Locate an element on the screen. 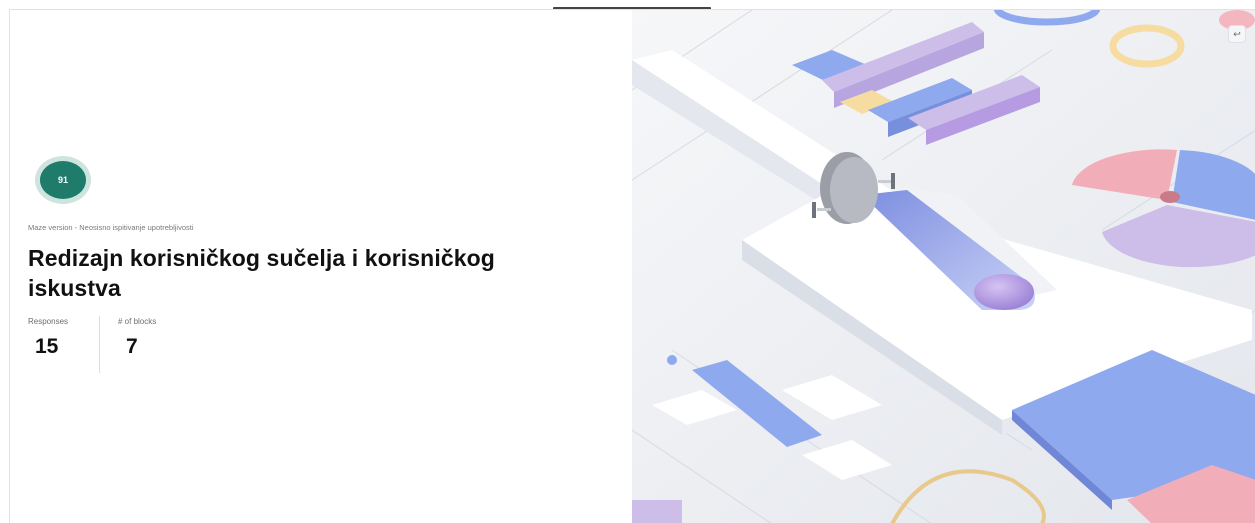 The width and height of the screenshot is (1255, 523). stat-responses: Responses 15 is located at coordinates (48, 338).